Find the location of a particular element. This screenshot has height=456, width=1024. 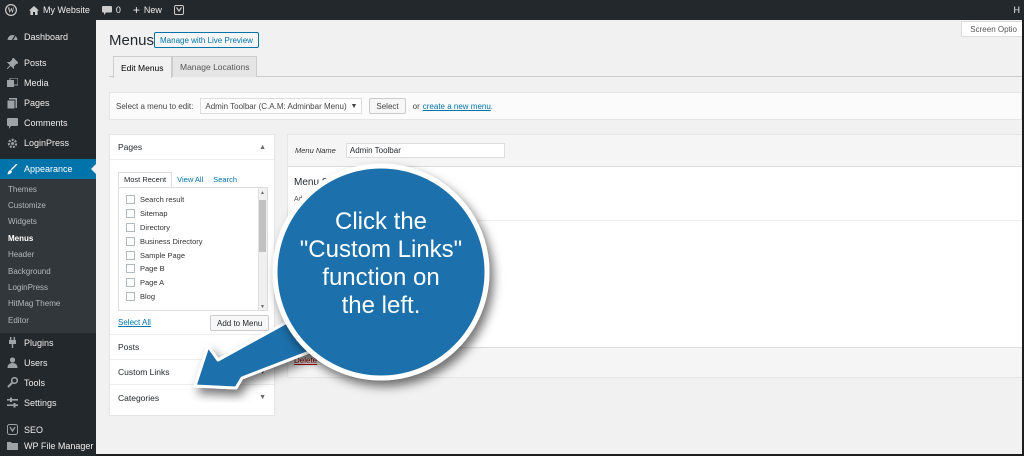

page-label: Page A is located at coordinates (152, 283).